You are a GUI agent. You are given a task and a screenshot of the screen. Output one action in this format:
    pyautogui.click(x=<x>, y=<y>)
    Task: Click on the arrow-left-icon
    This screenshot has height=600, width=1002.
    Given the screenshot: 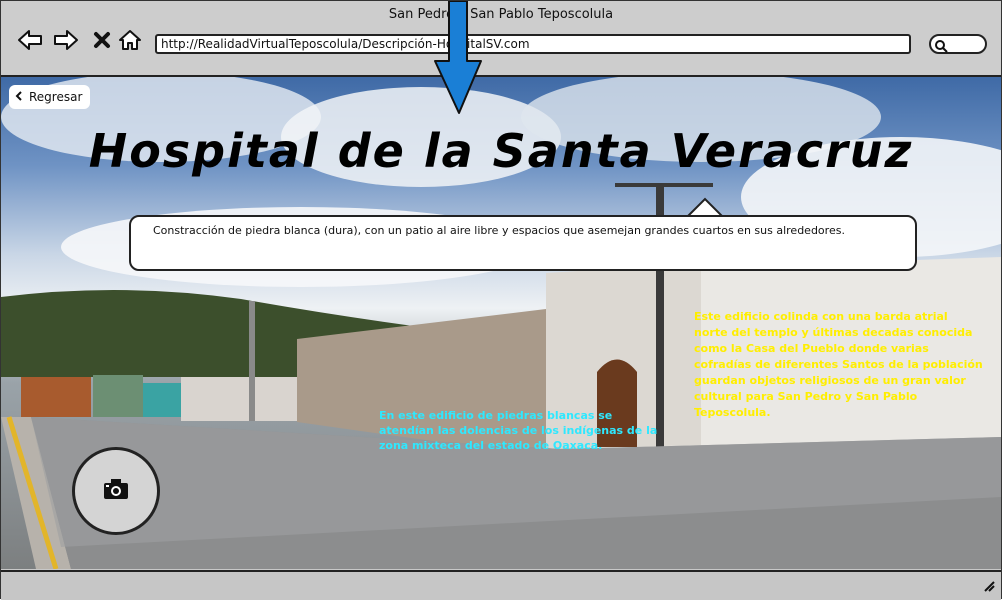 What is the action you would take?
    pyautogui.click(x=30, y=40)
    